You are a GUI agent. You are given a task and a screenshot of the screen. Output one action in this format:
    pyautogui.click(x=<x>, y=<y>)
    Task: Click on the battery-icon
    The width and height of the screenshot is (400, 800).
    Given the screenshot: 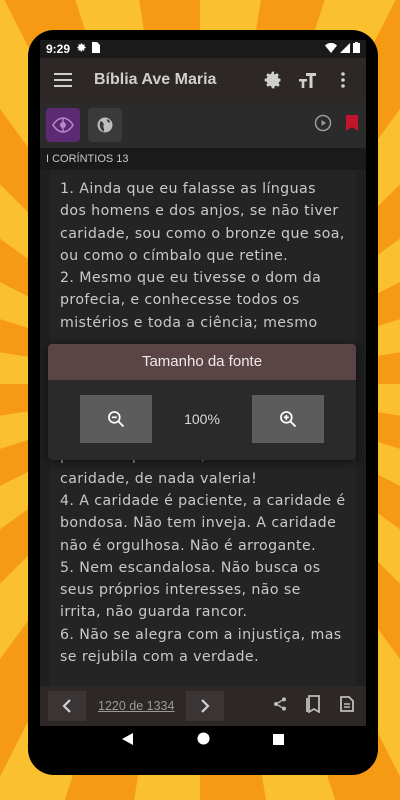 What is the action you would take?
    pyautogui.click(x=356, y=49)
    